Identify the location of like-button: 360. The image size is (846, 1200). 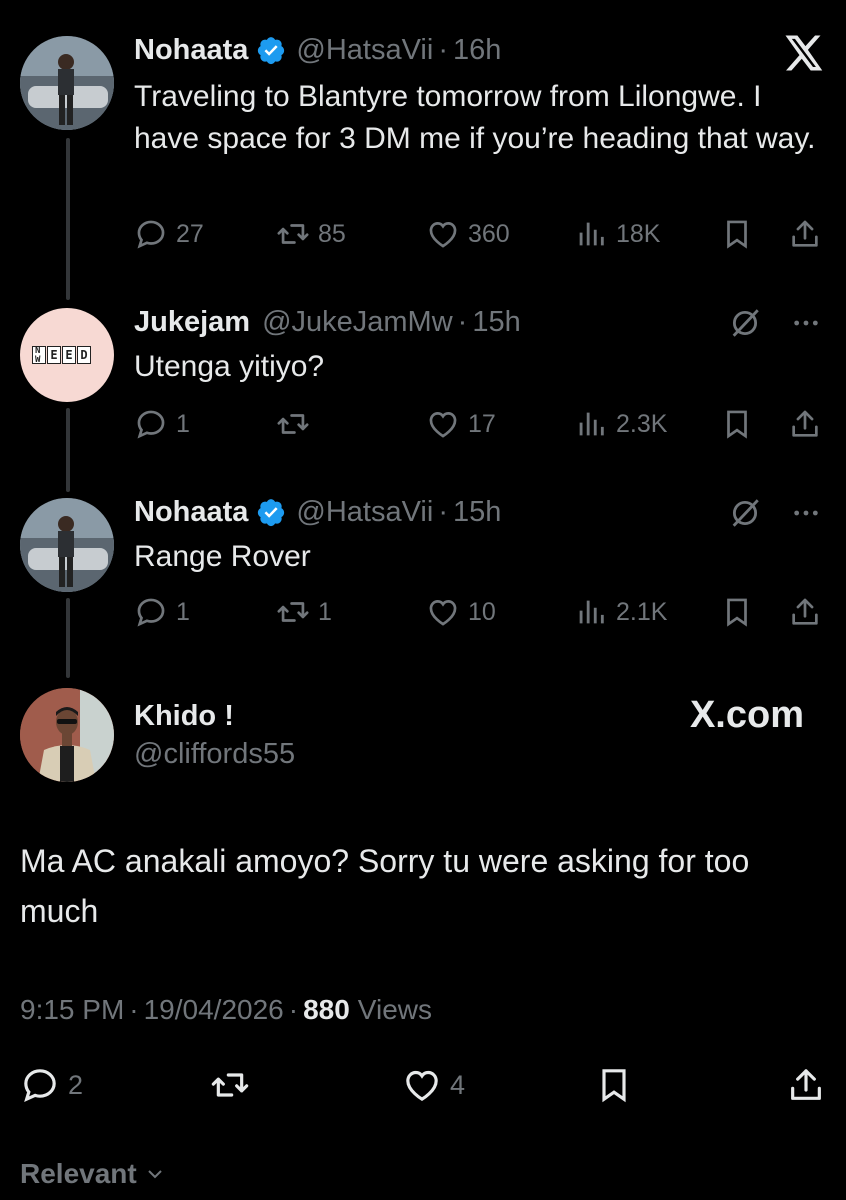
(468, 234).